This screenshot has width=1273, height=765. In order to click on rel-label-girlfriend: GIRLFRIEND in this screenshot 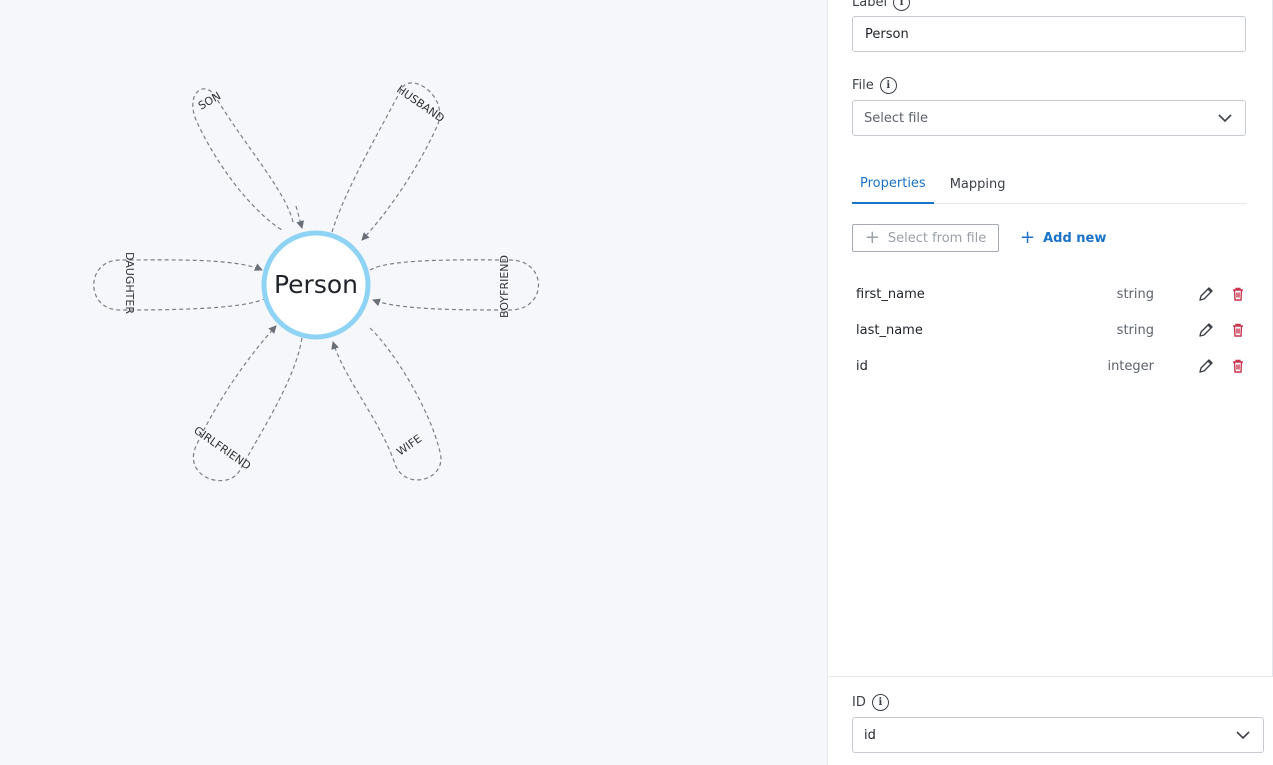, I will do `click(222, 448)`.